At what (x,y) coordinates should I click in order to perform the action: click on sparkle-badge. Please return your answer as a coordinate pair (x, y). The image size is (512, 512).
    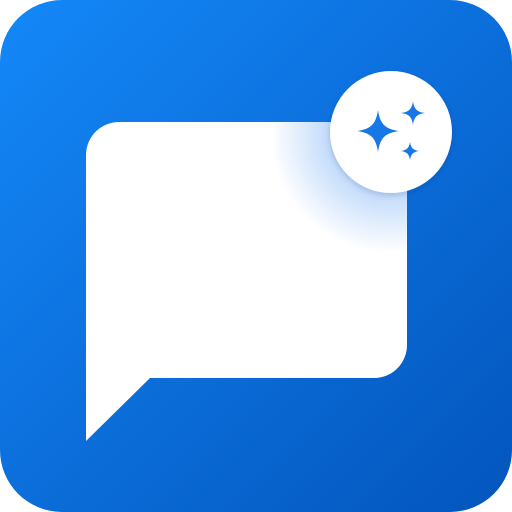
    Looking at the image, I should click on (391, 132).